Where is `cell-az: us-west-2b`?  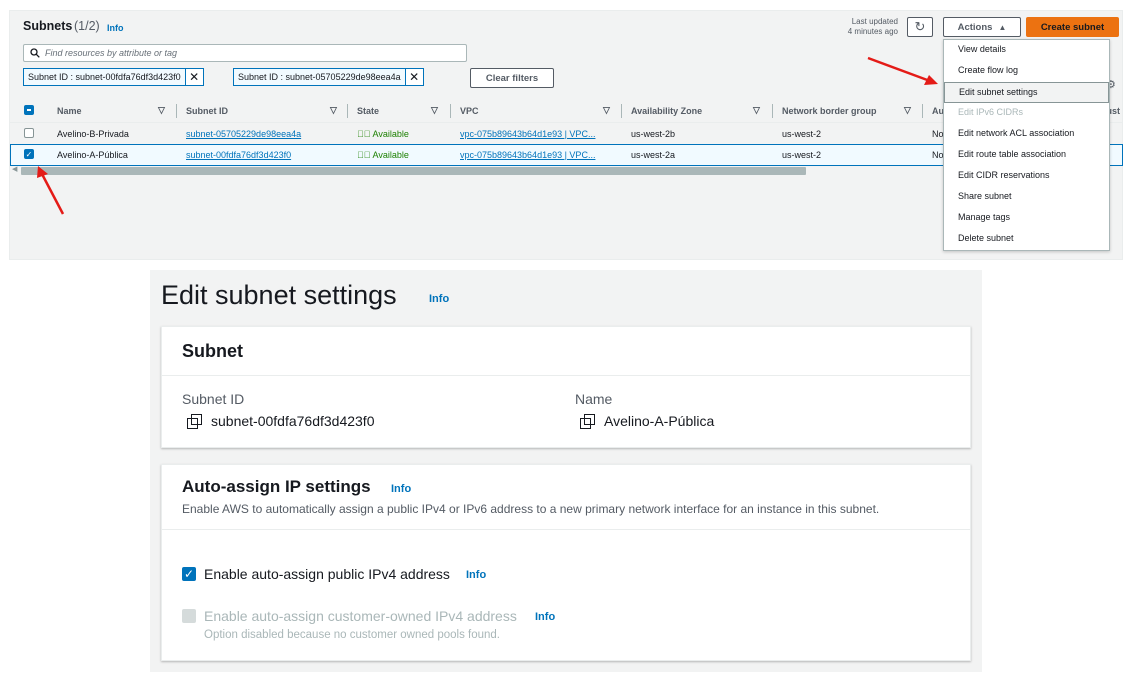 cell-az: us-west-2b is located at coordinates (653, 134).